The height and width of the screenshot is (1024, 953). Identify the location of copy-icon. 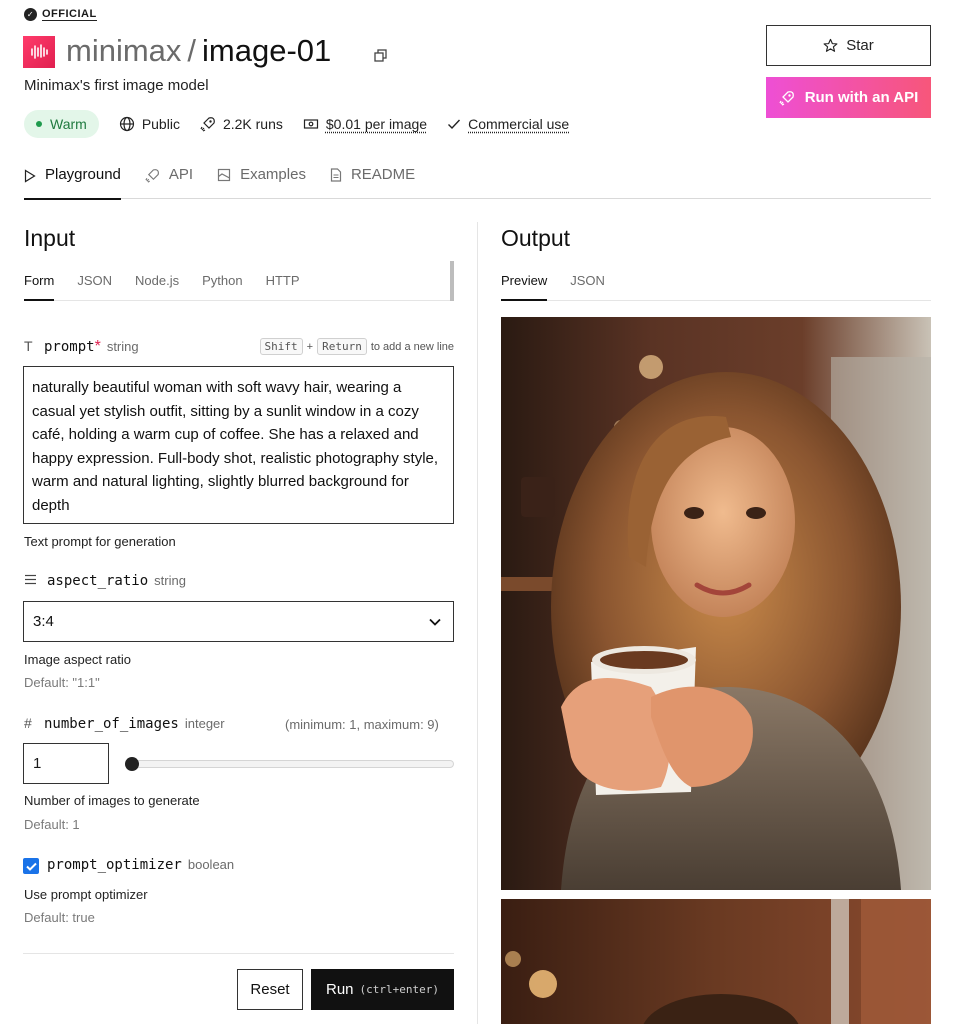
(380, 55).